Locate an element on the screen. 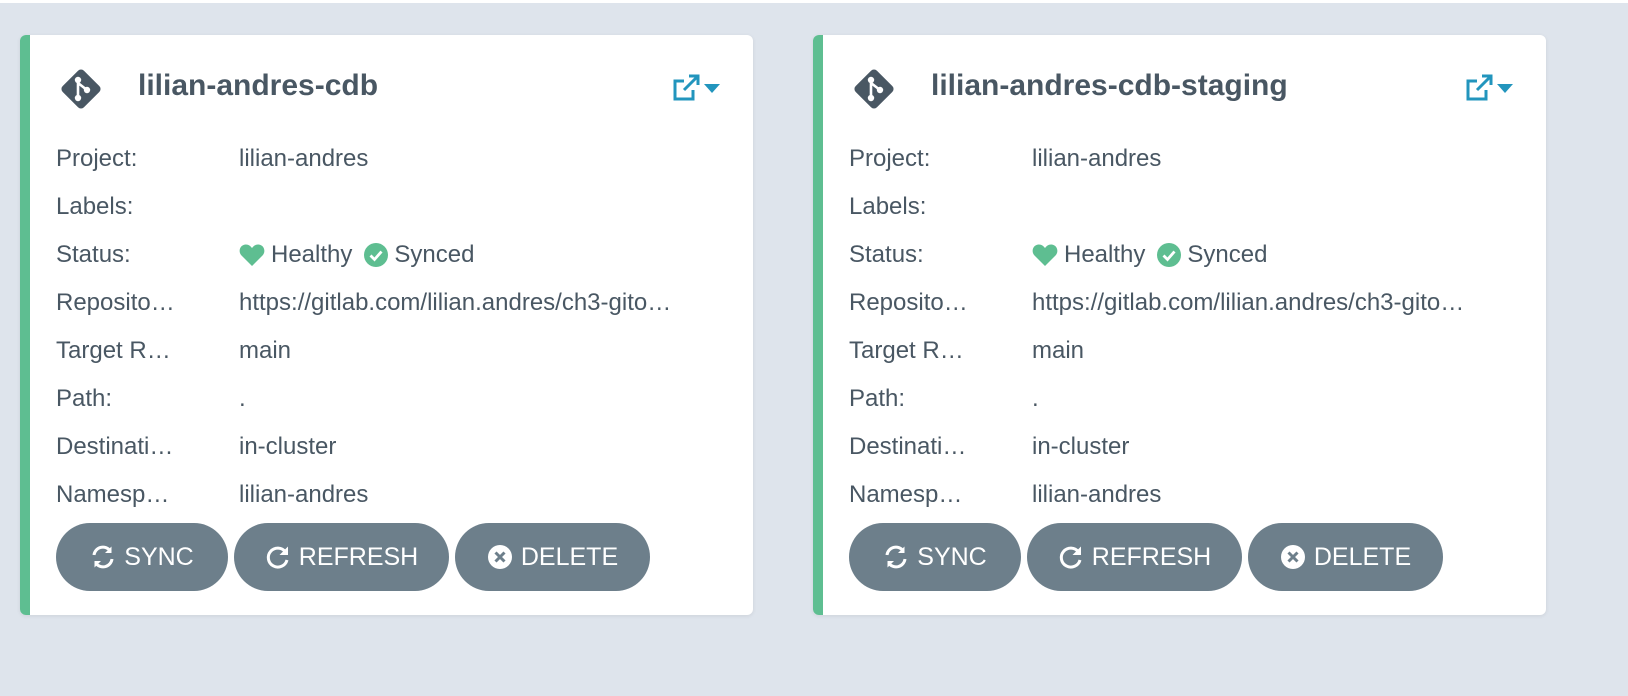 The image size is (1628, 696). app-title: lilian-andres-cdb is located at coordinates (258, 86).